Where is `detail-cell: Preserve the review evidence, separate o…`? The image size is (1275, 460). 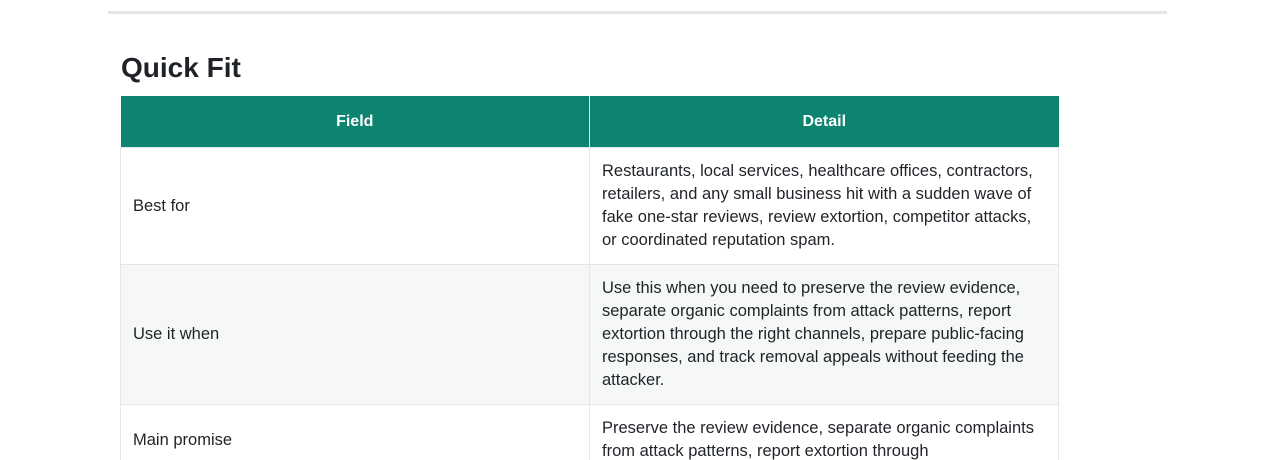 detail-cell: Preserve the review evidence, separate o… is located at coordinates (824, 432).